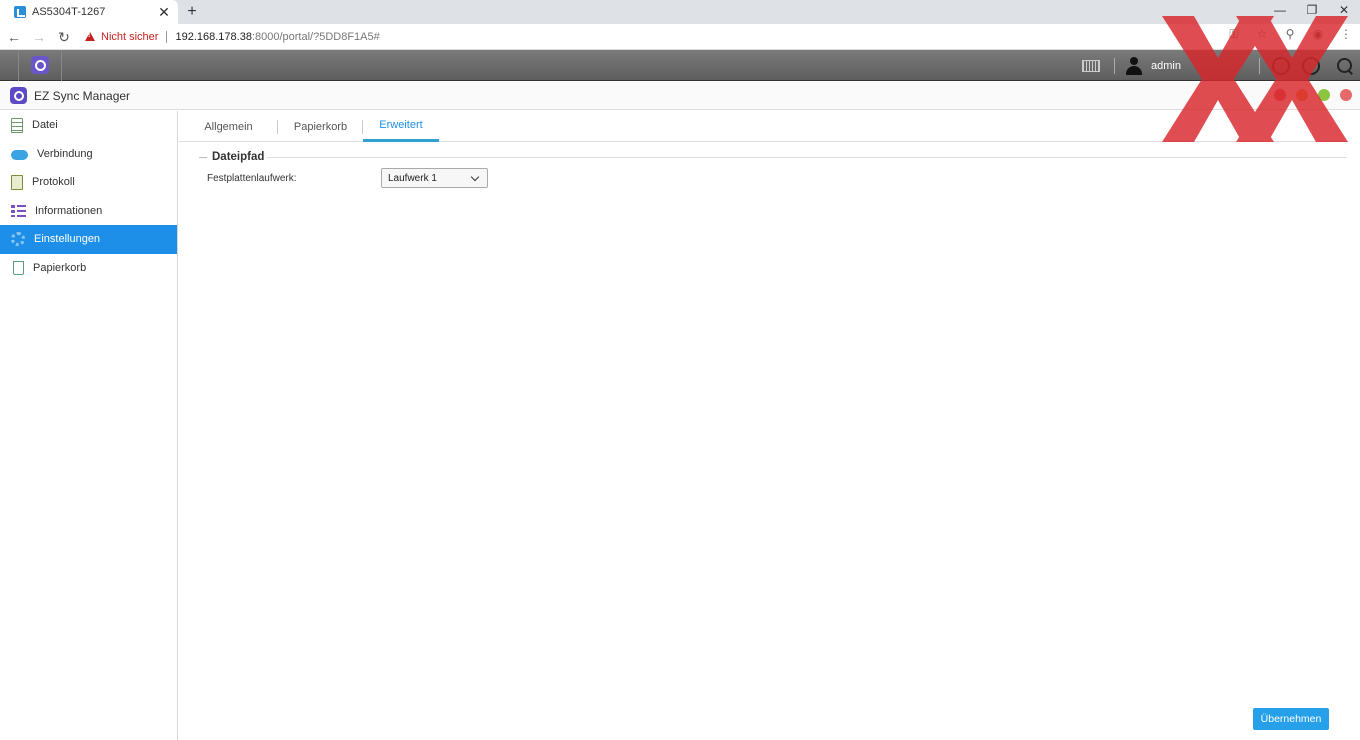  Describe the element at coordinates (82, 95) in the screenshot. I see `app-title: EZ Sync Manager` at that location.